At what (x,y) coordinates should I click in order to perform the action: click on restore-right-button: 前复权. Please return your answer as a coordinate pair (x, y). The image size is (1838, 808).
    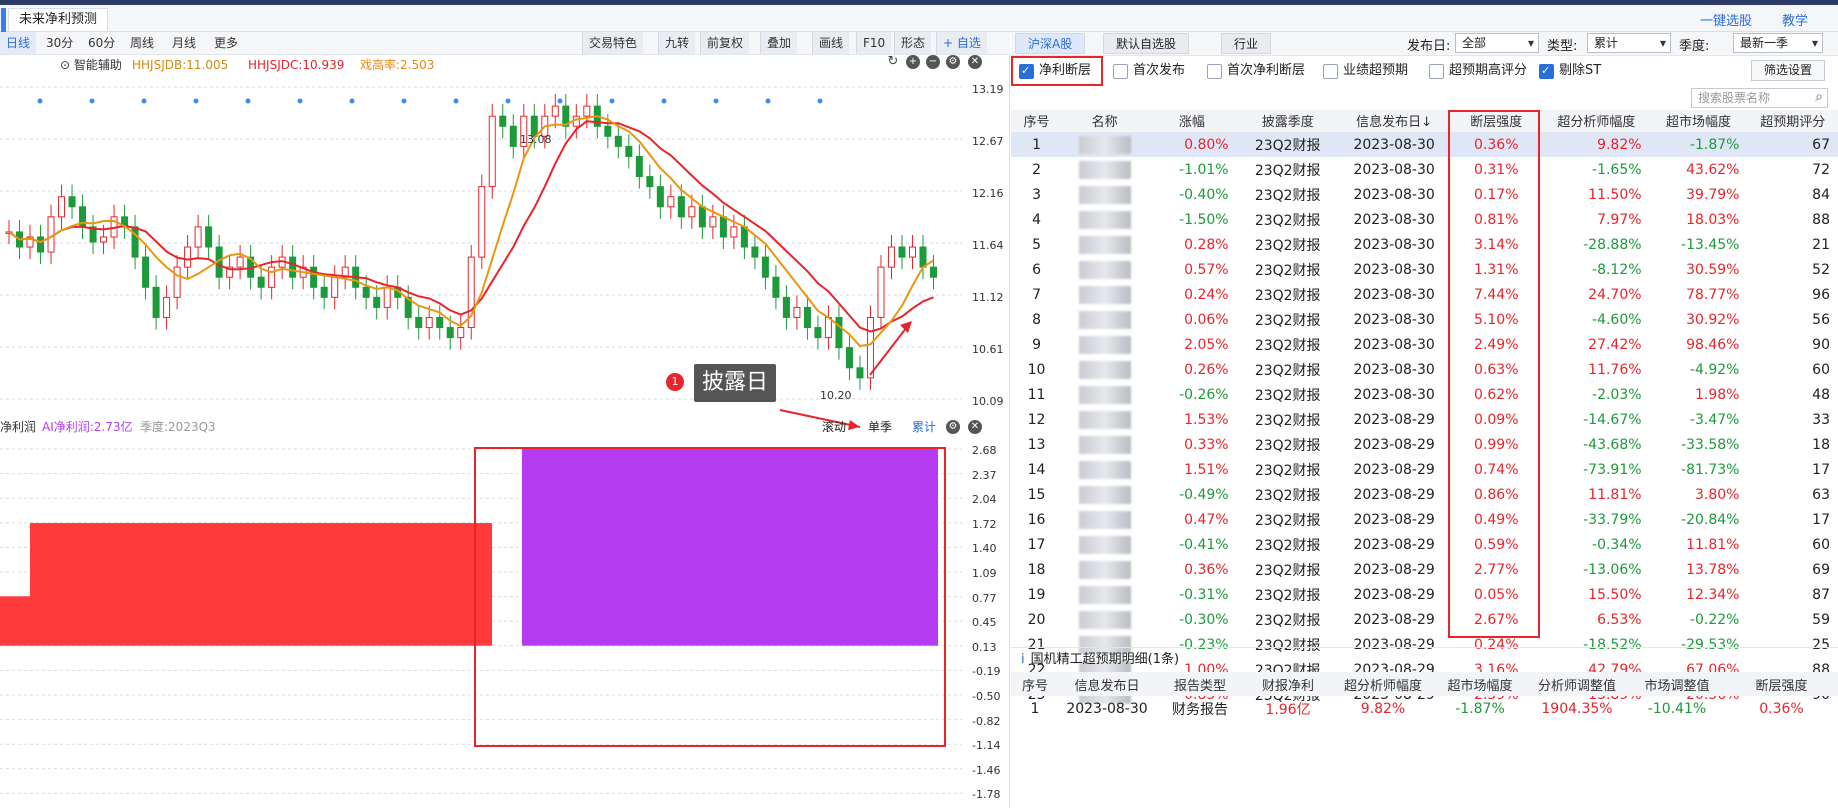
    Looking at the image, I should click on (725, 43).